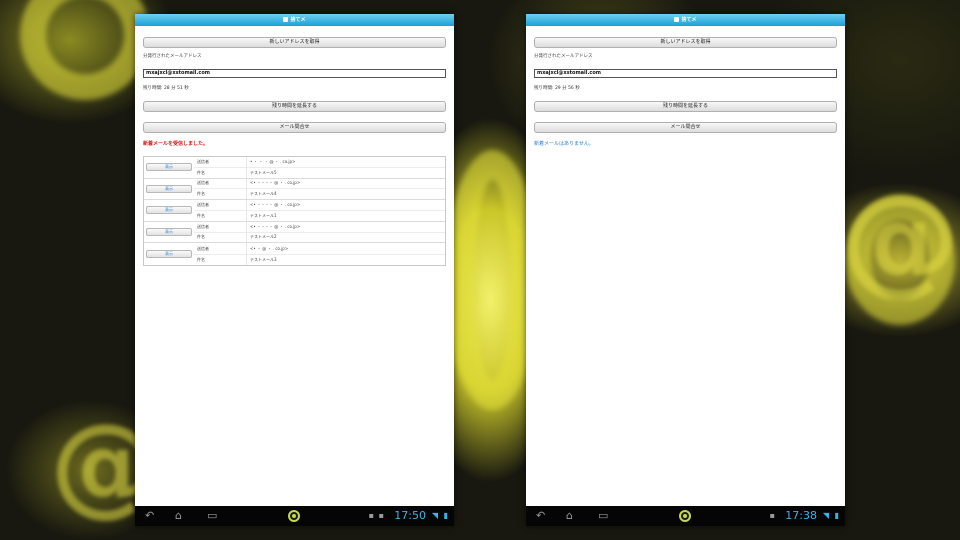 This screenshot has height=540, width=960. Describe the element at coordinates (273, 161) in the screenshot. I see `from-value: • ・ ・ ・ @ ・ . co.jp>` at that location.